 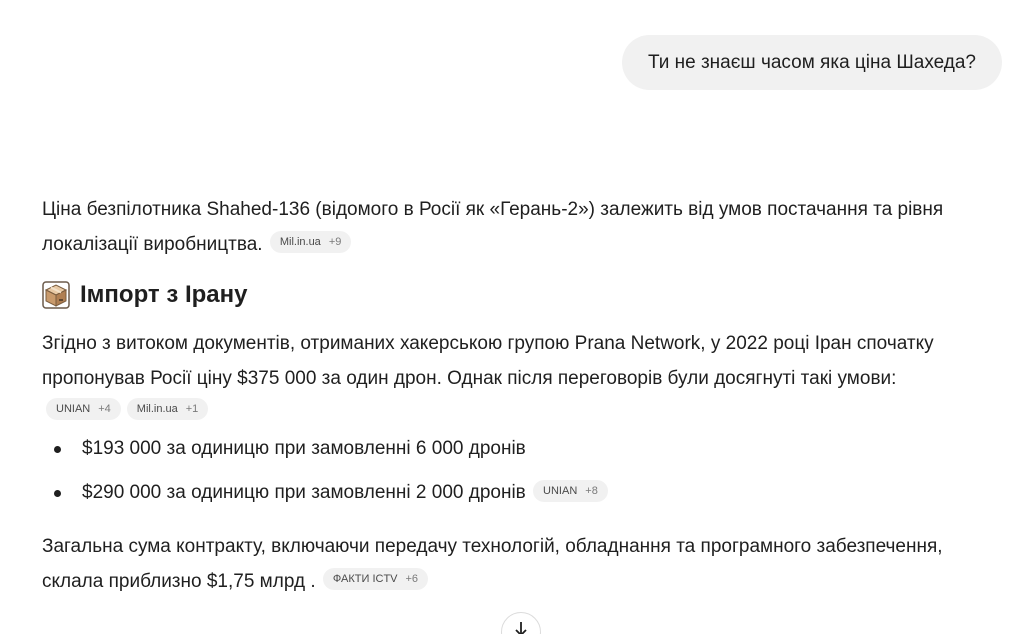 What do you see at coordinates (104, 409) in the screenshot?
I see `source-chip-count: +4` at bounding box center [104, 409].